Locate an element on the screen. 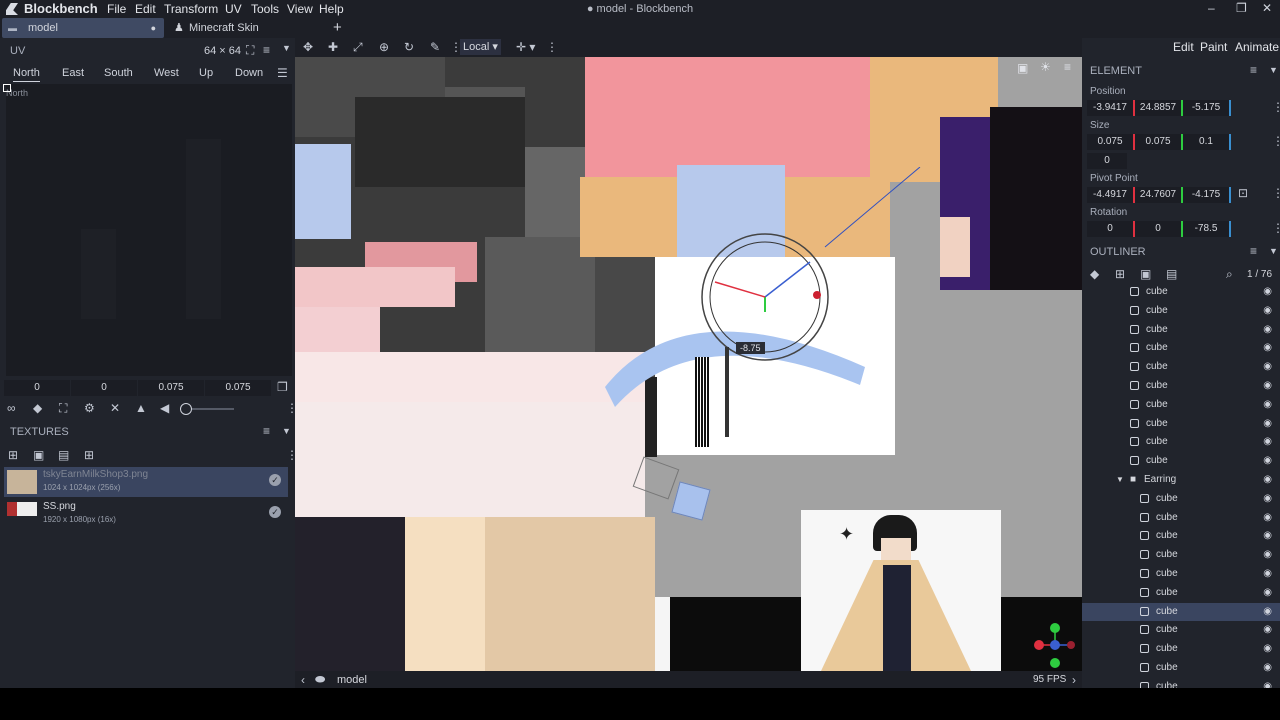 The image size is (1280, 720). center-pivot-icon: ⊡ is located at coordinates (1243, 193).